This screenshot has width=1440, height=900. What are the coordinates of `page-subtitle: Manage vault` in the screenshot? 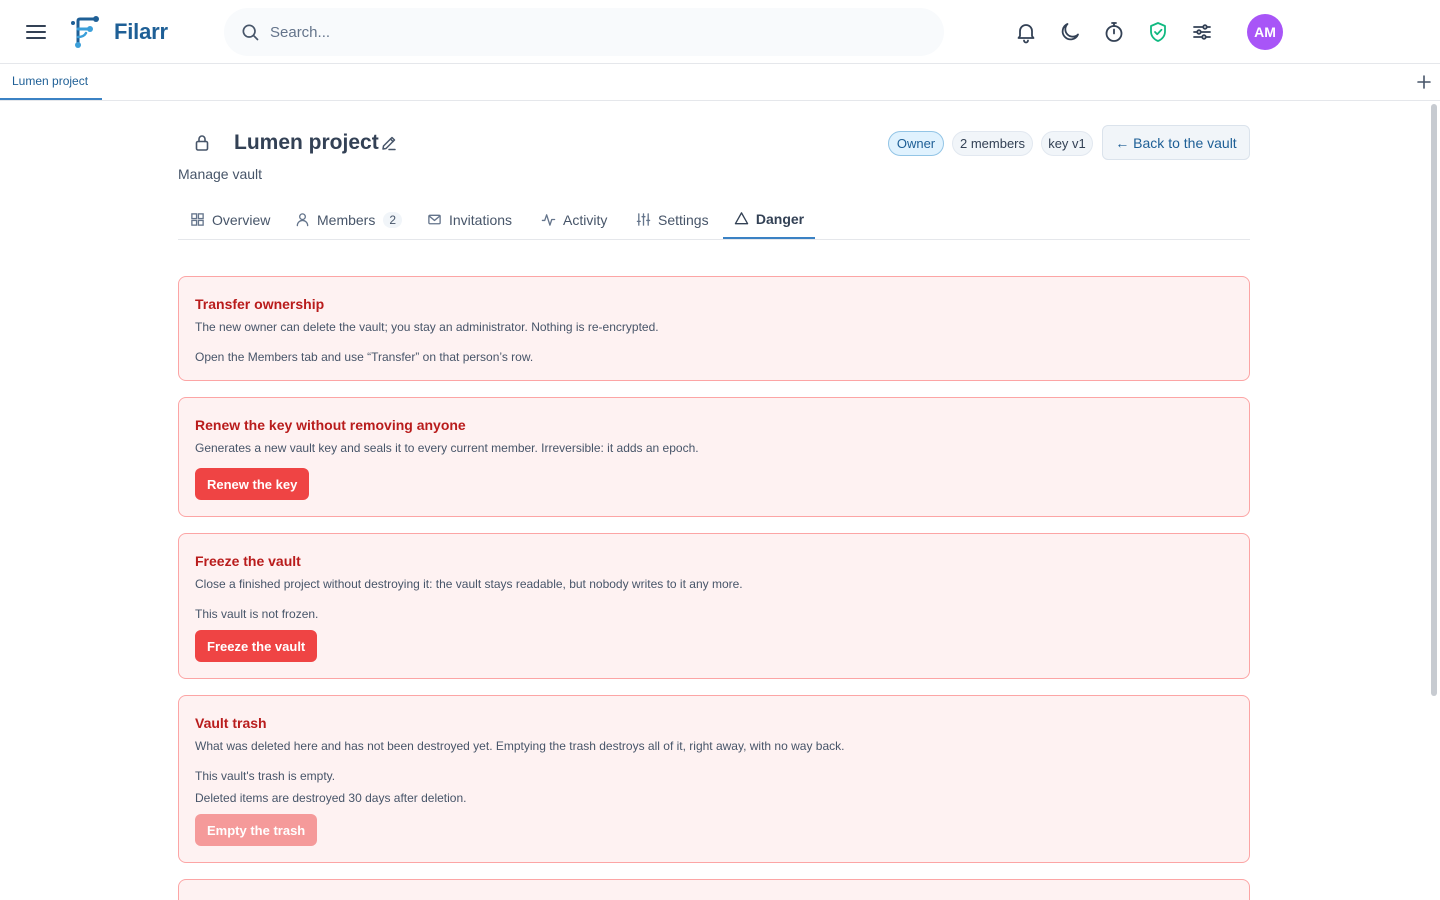 It's located at (220, 174).